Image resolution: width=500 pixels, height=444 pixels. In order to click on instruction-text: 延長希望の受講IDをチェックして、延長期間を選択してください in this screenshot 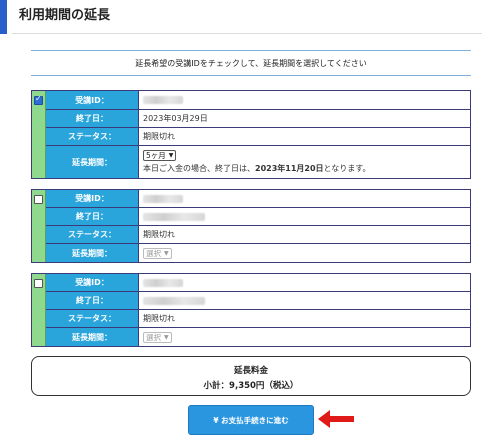, I will do `click(251, 63)`.